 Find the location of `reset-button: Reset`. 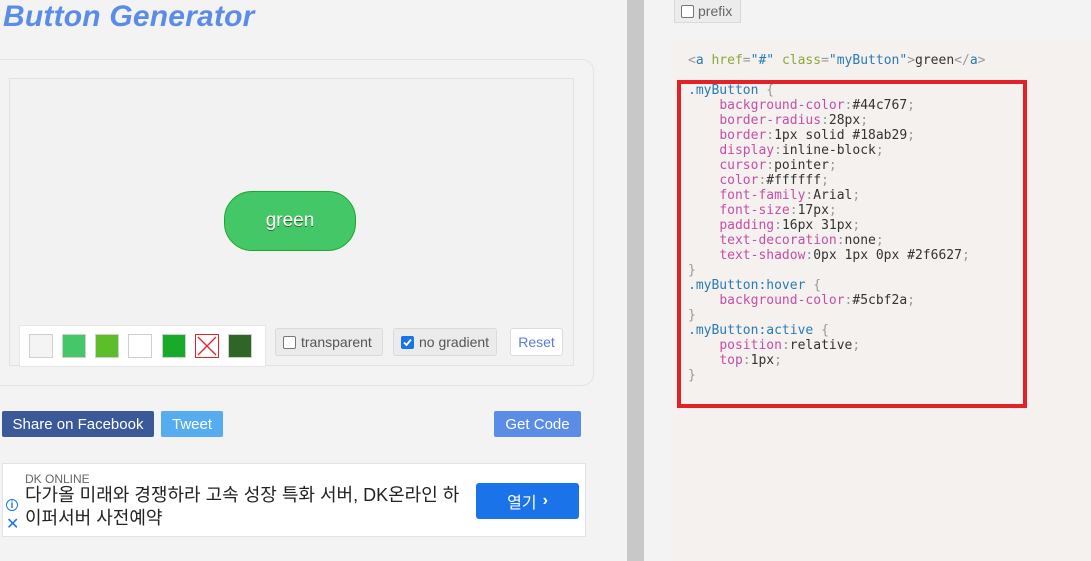

reset-button: Reset is located at coordinates (536, 342).